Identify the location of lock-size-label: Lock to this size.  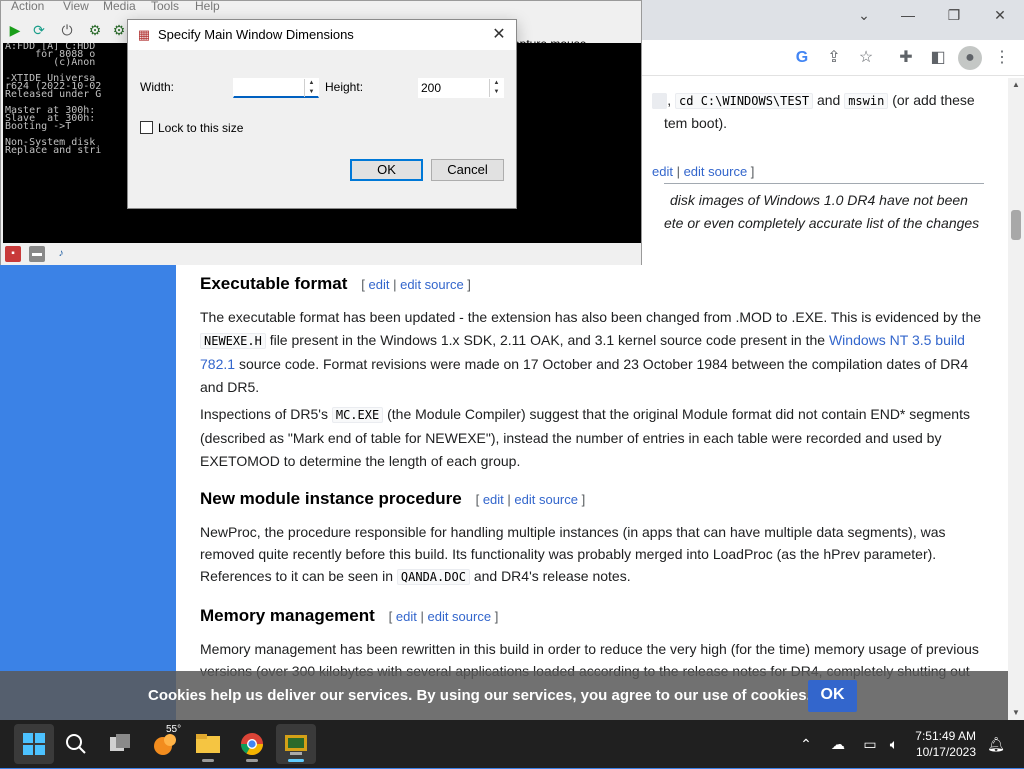
(200, 128).